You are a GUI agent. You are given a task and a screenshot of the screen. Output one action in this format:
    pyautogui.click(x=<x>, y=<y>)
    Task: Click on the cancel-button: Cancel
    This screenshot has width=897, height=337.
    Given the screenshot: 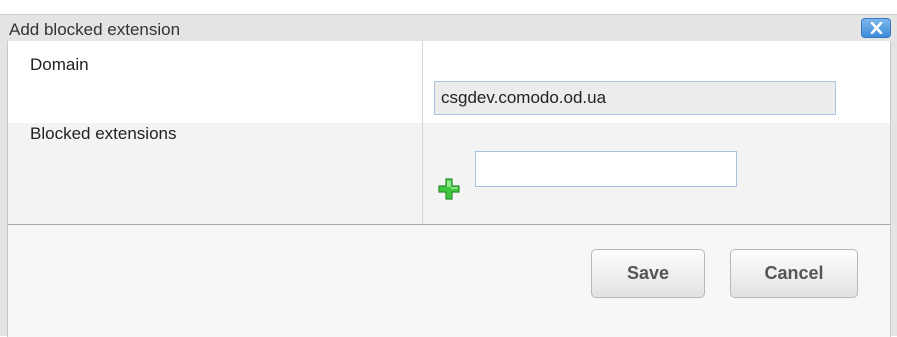 What is the action you would take?
    pyautogui.click(x=794, y=273)
    